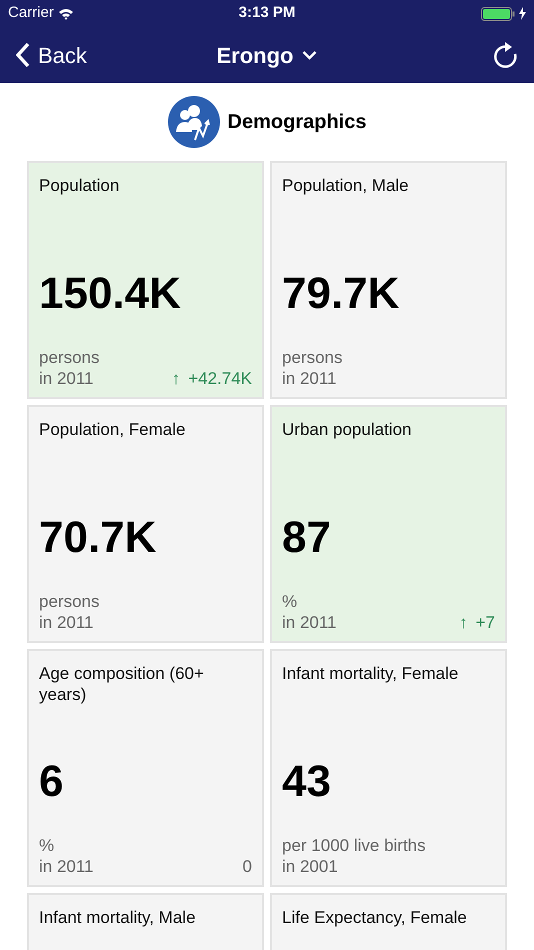  What do you see at coordinates (79, 186) in the screenshot?
I see `card-title: Population` at bounding box center [79, 186].